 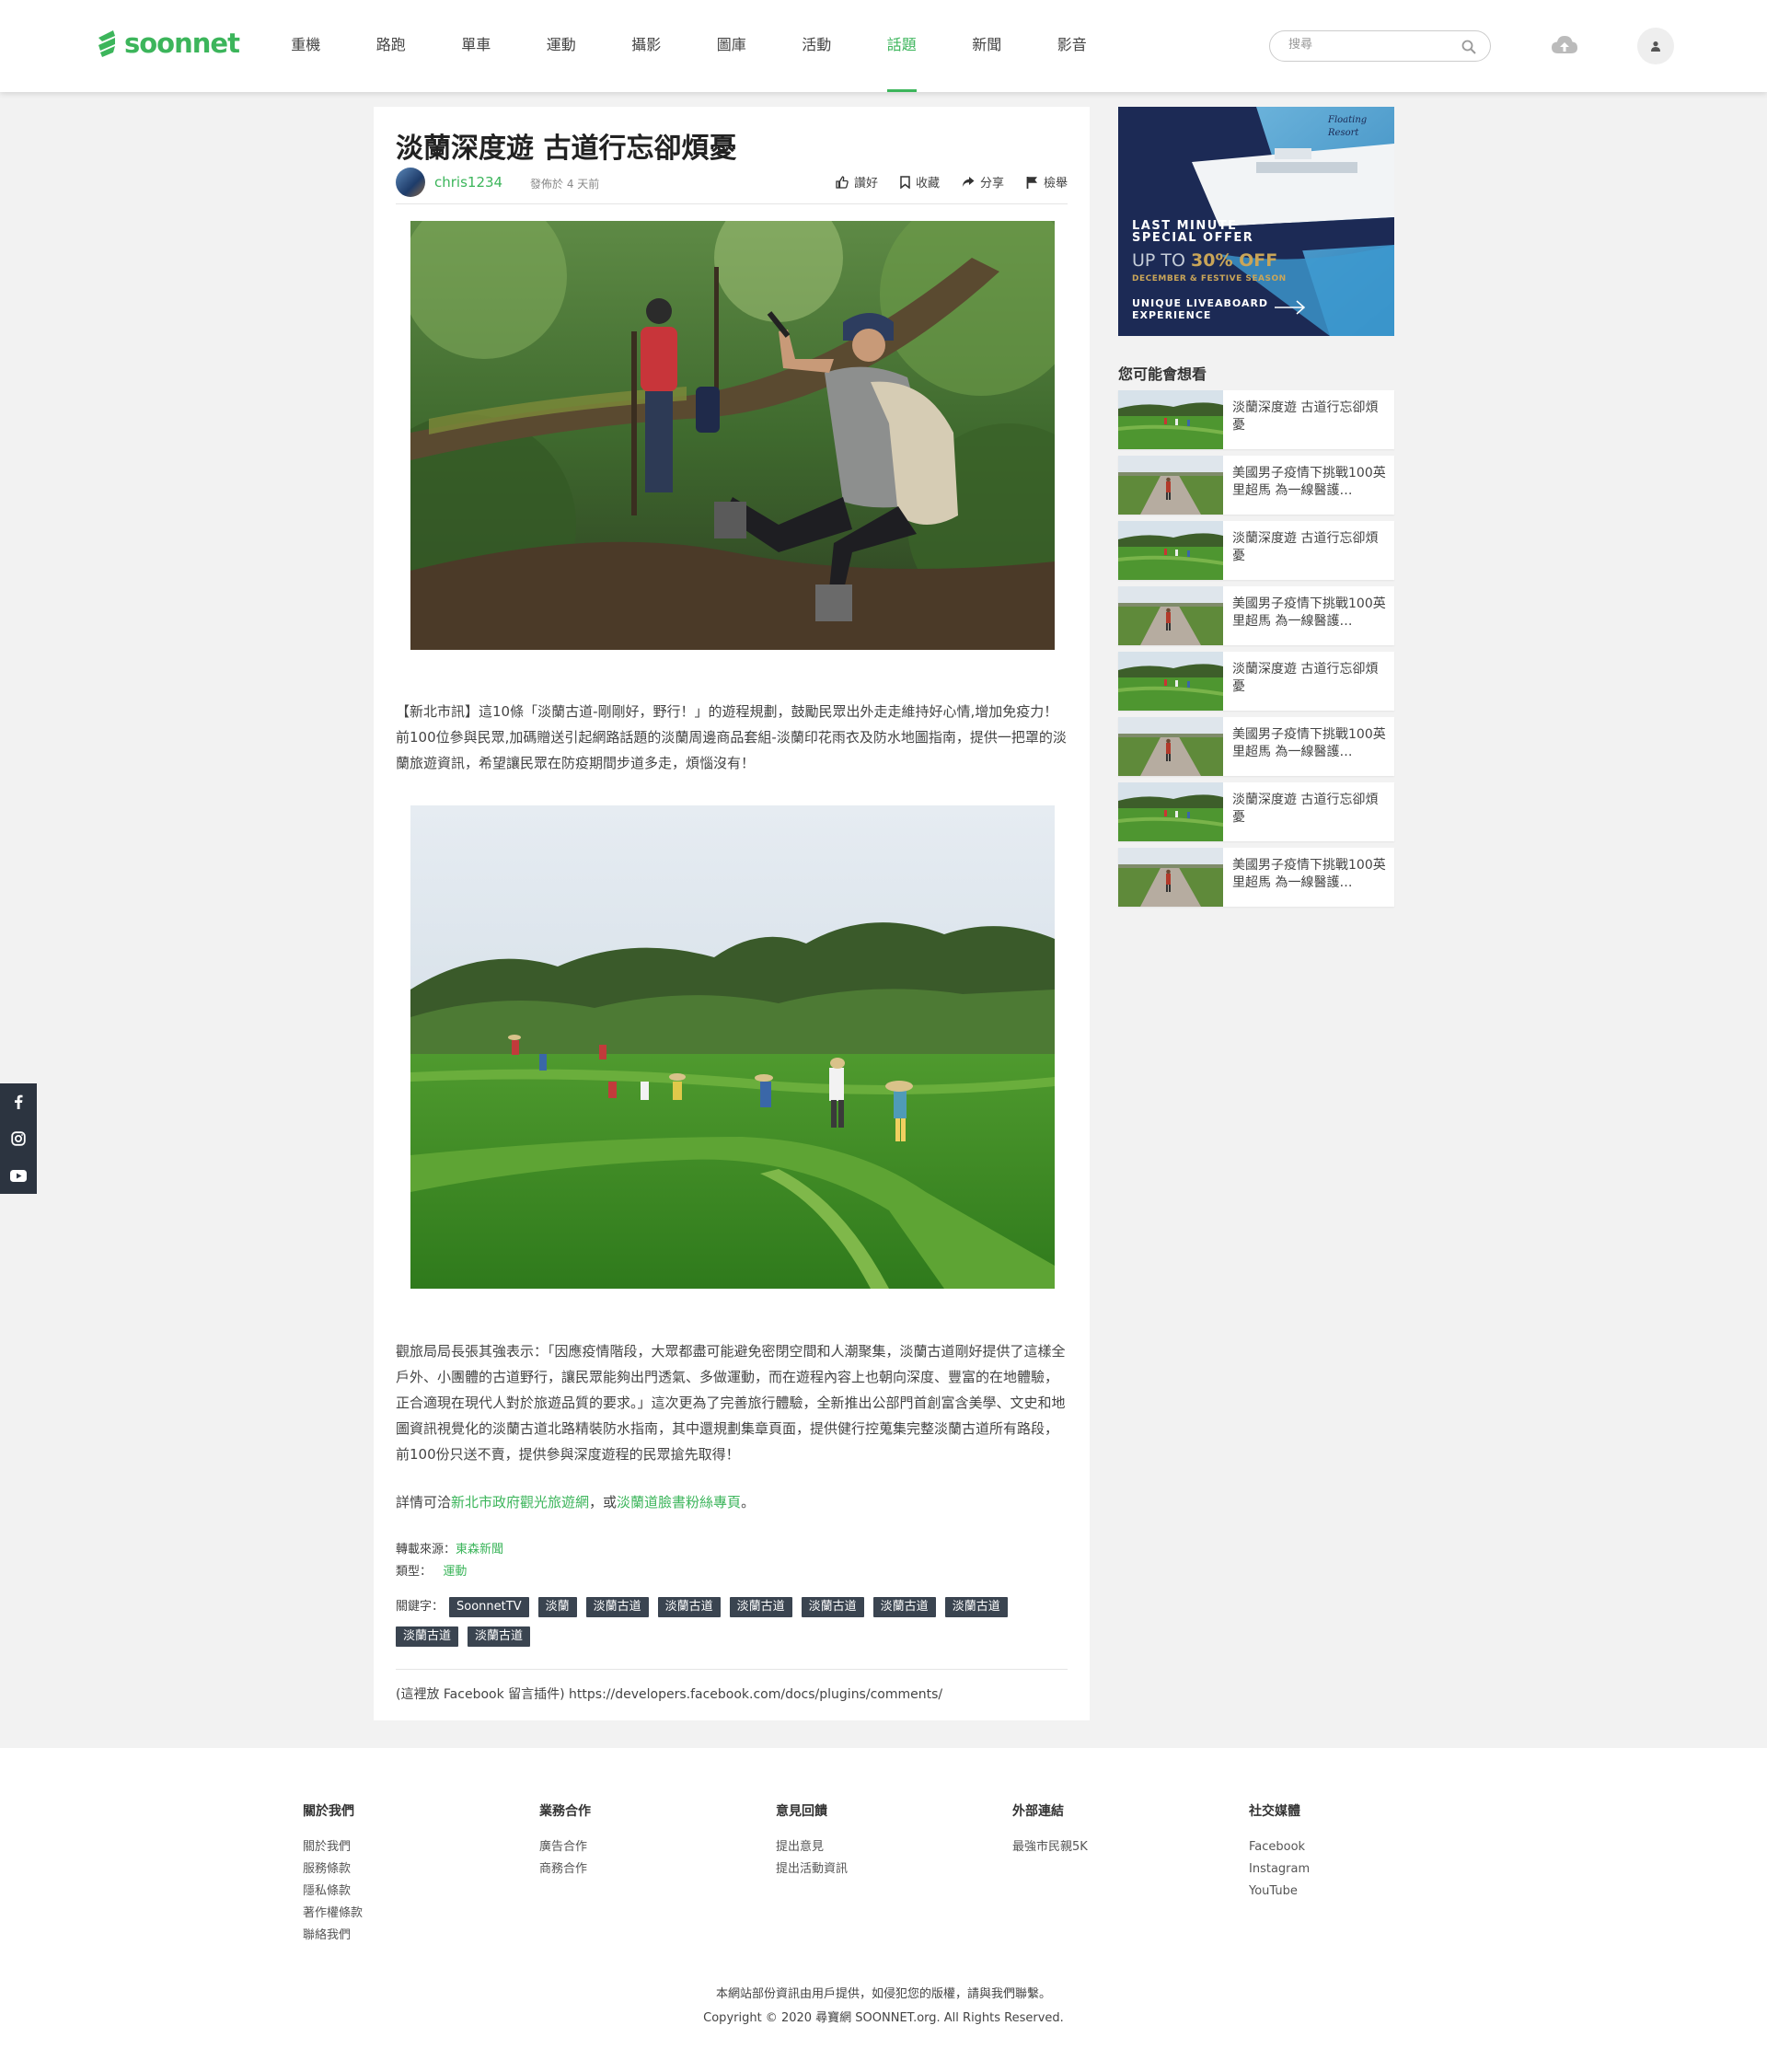 I want to click on tourism-website-link: 新北市政府觀光旅遊網, so click(x=520, y=1503).